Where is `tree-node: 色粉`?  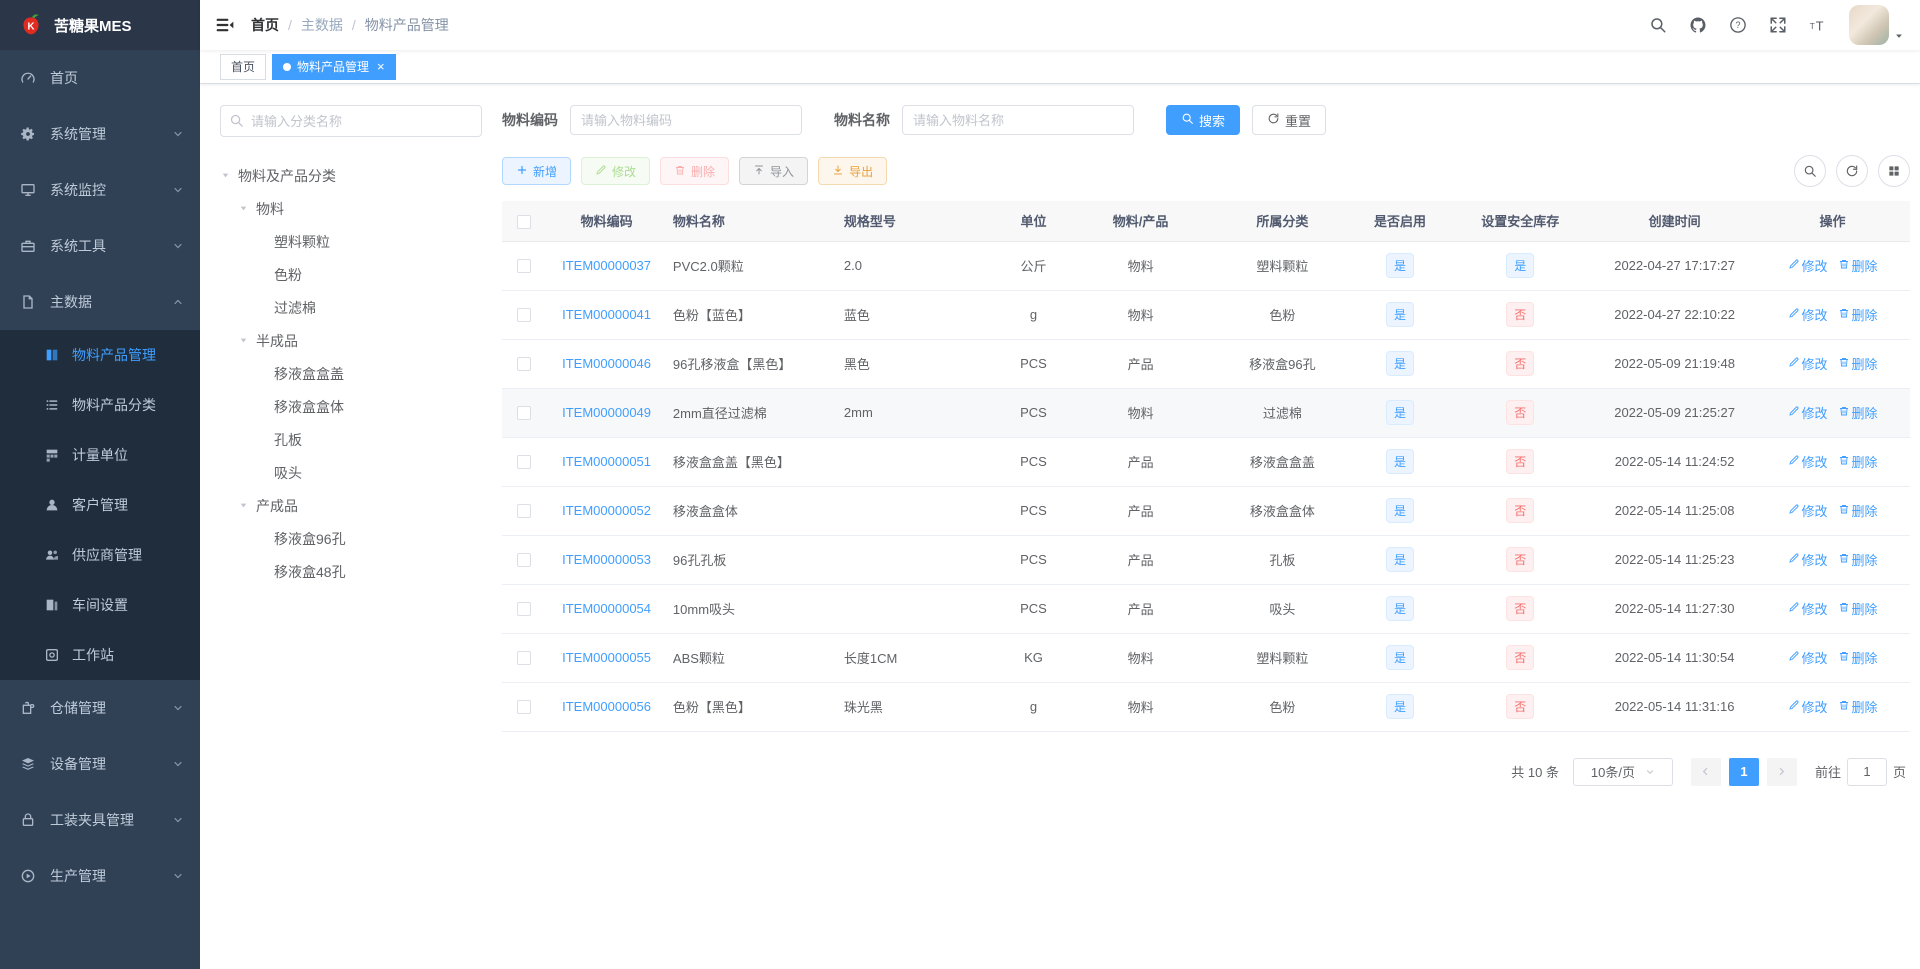 tree-node: 色粉 is located at coordinates (351, 274).